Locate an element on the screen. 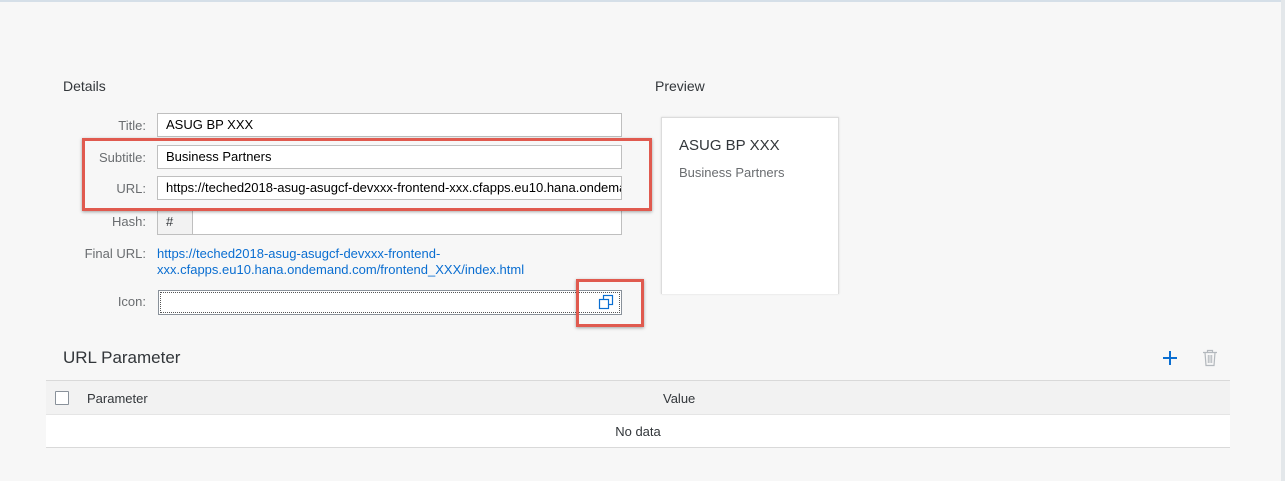 Image resolution: width=1285 pixels, height=481 pixels. table-header: Parameter Value is located at coordinates (638, 398).